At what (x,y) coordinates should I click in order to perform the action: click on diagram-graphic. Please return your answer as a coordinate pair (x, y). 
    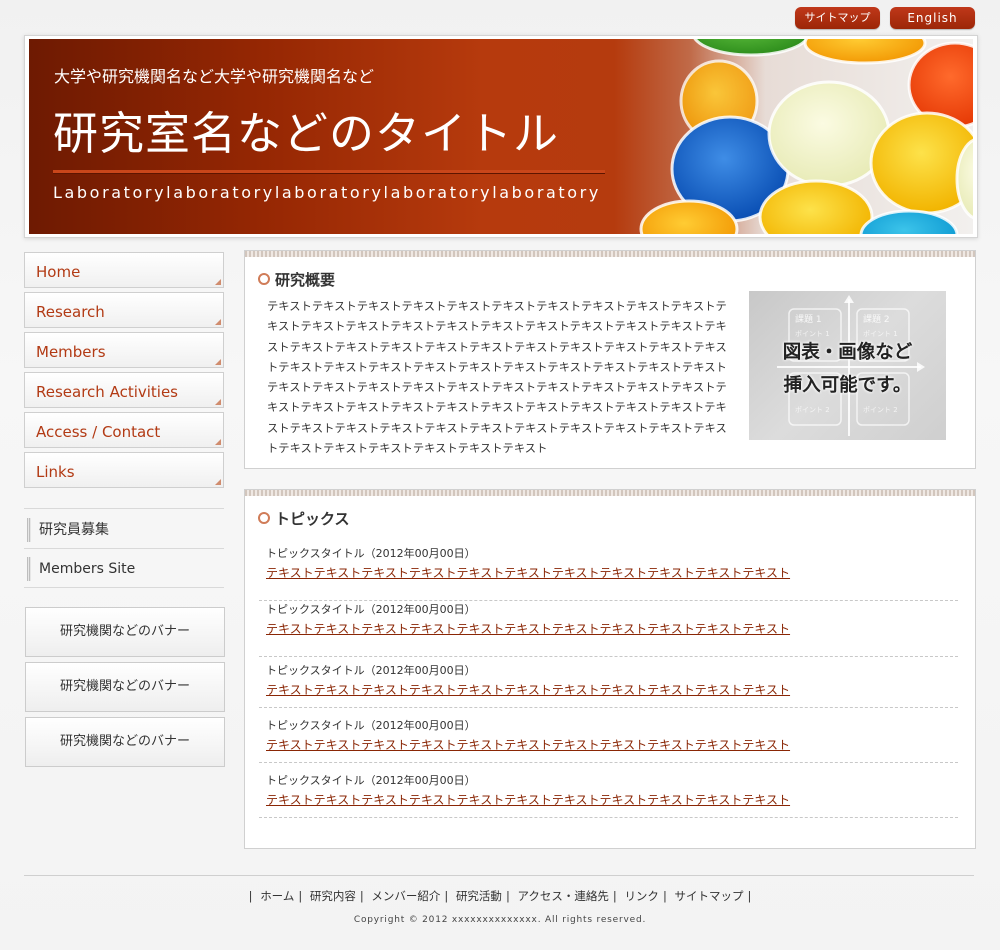
    Looking at the image, I should click on (851, 365).